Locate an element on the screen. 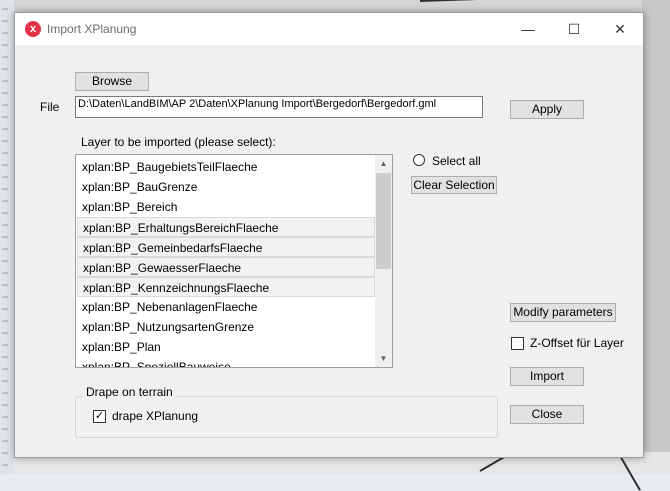 This screenshot has height=491, width=670. select-all-radio is located at coordinates (419, 160).